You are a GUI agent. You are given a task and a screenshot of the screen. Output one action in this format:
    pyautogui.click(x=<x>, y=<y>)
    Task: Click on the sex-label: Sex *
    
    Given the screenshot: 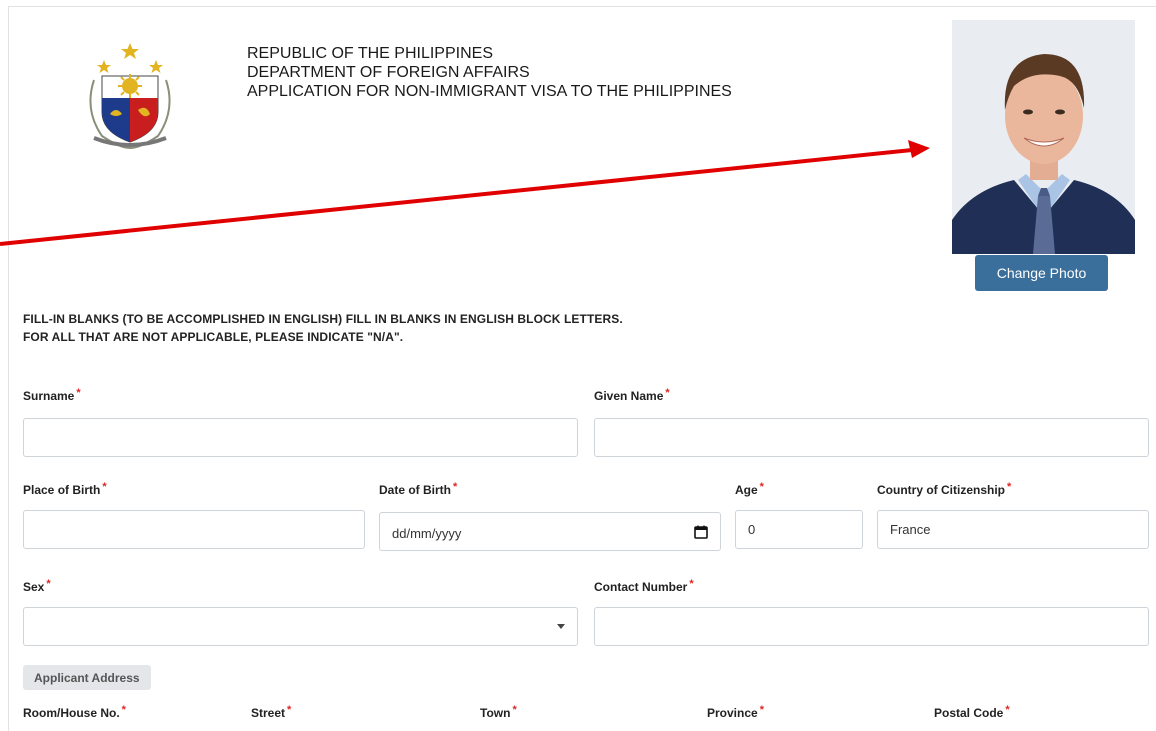 What is the action you would take?
    pyautogui.click(x=37, y=586)
    